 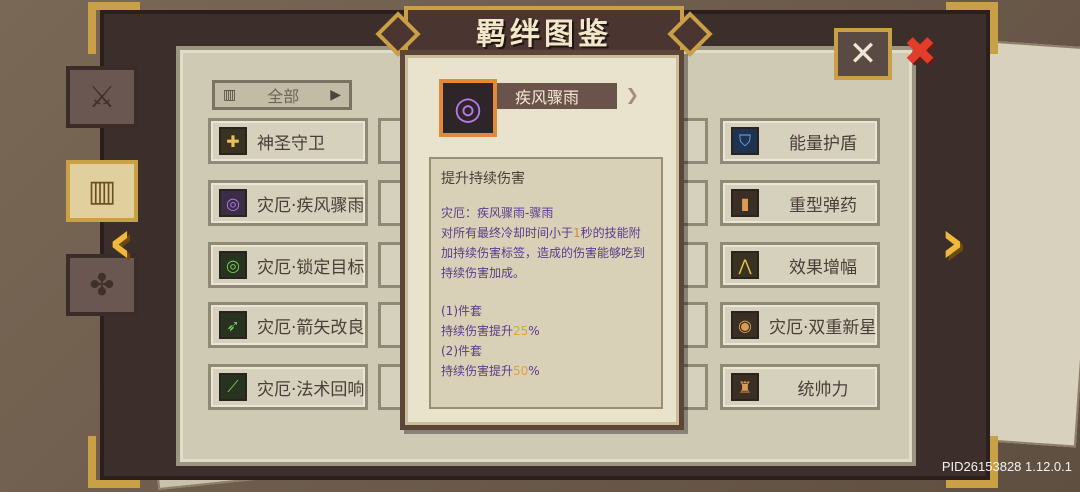 I want to click on bond-subtitle: 灾厄：疾风骤雨-骤雨, so click(x=497, y=213).